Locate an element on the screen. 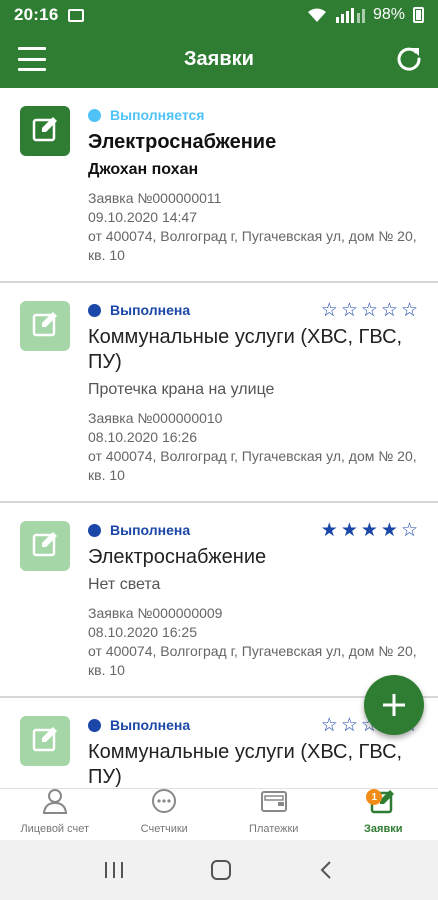 The image size is (438, 900). request-number: Заявка №000000011 is located at coordinates (155, 198).